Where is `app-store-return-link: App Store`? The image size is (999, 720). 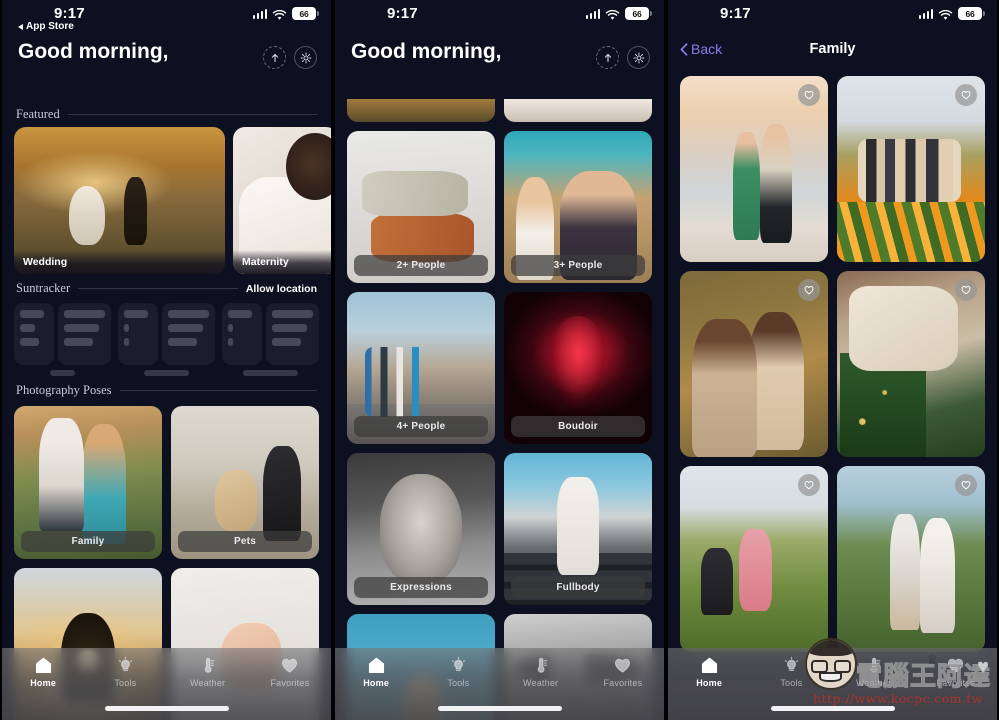
app-store-return-link: App Store is located at coordinates (46, 26).